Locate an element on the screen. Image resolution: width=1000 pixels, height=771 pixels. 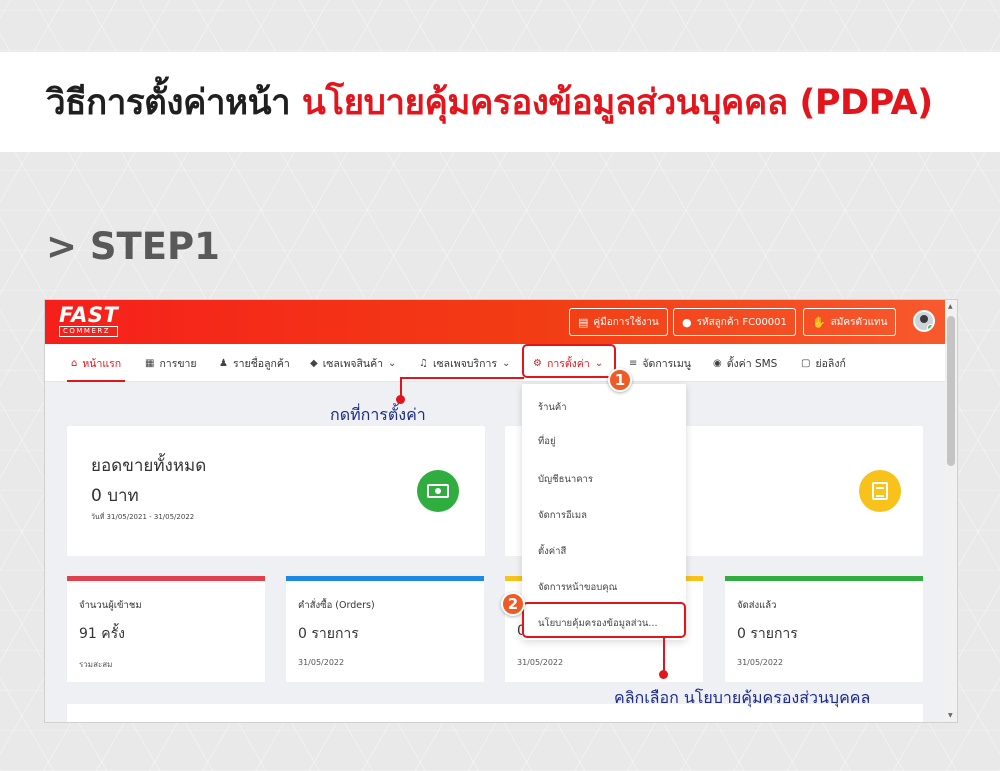
dropdown-item-address: ที่อยู่ is located at coordinates (547, 441).